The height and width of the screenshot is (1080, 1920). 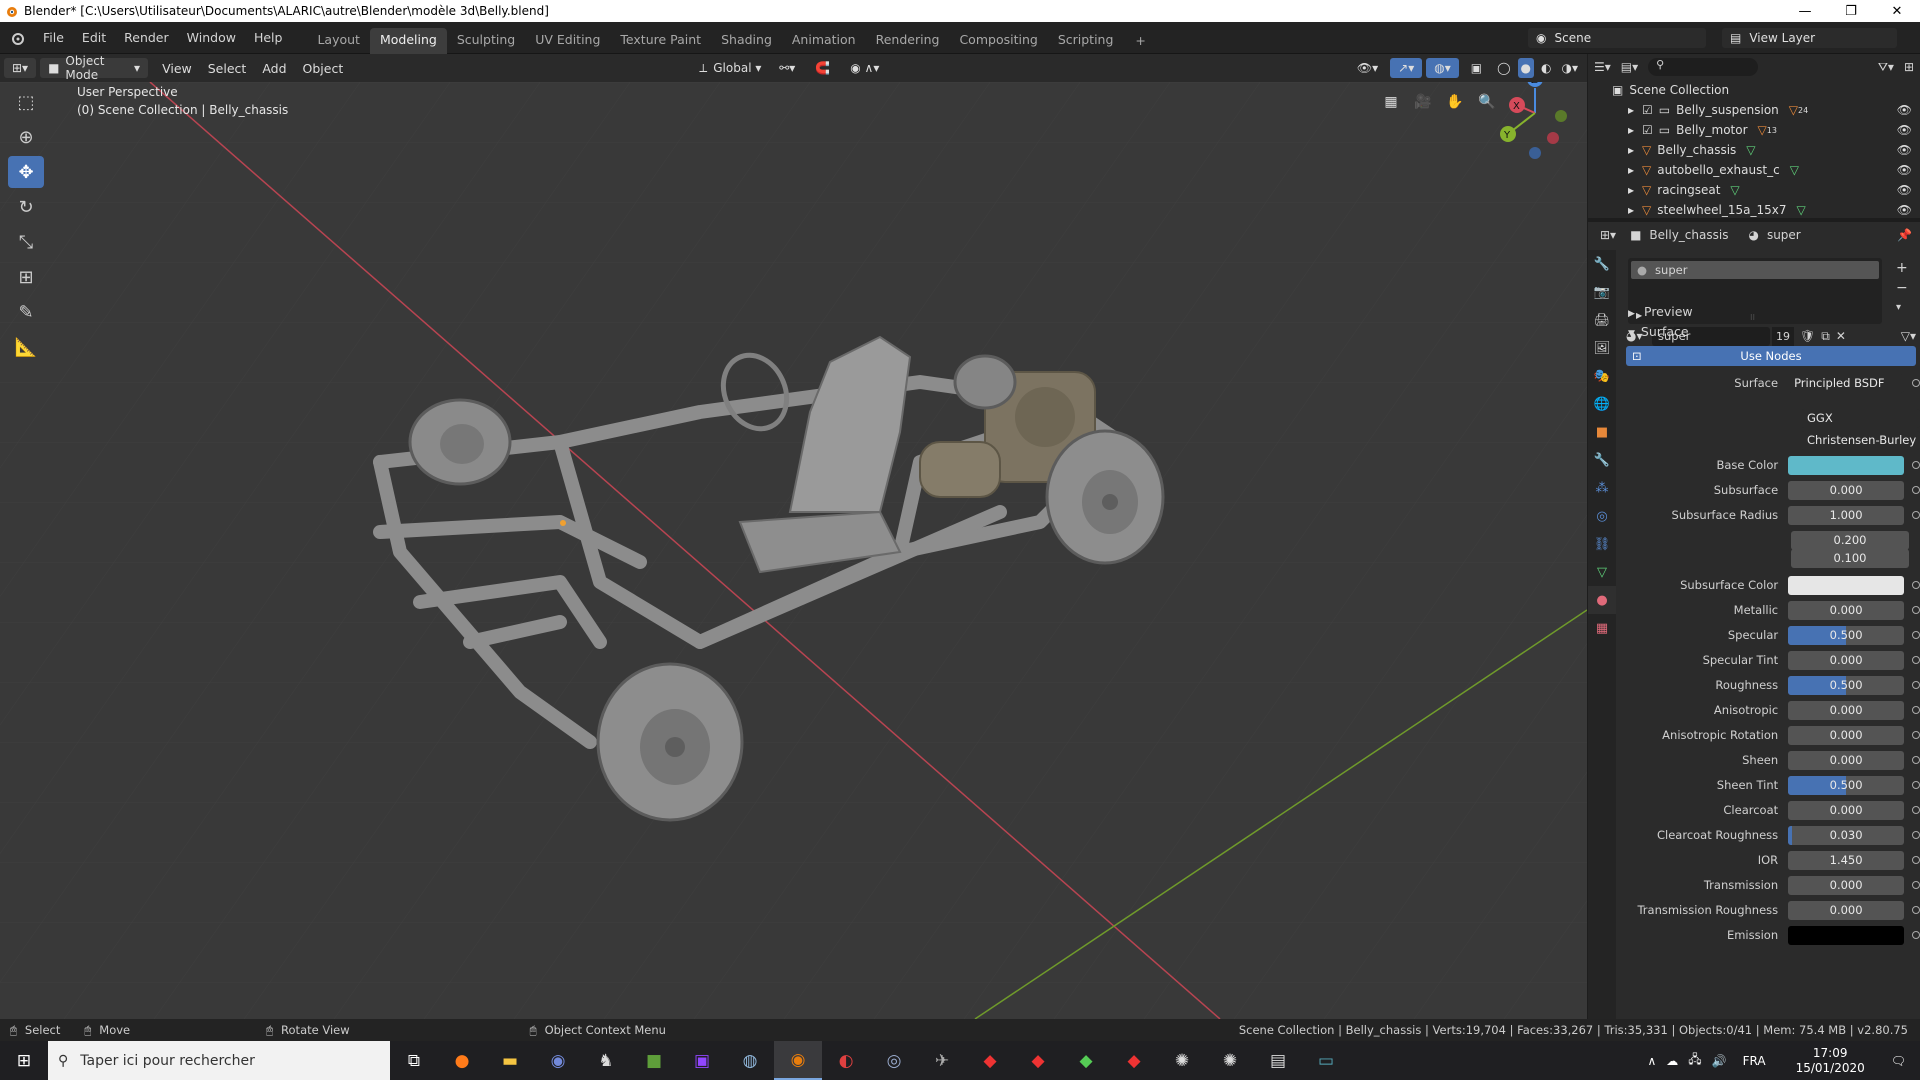 I want to click on viewport-menu-select: Select, so click(x=227, y=68).